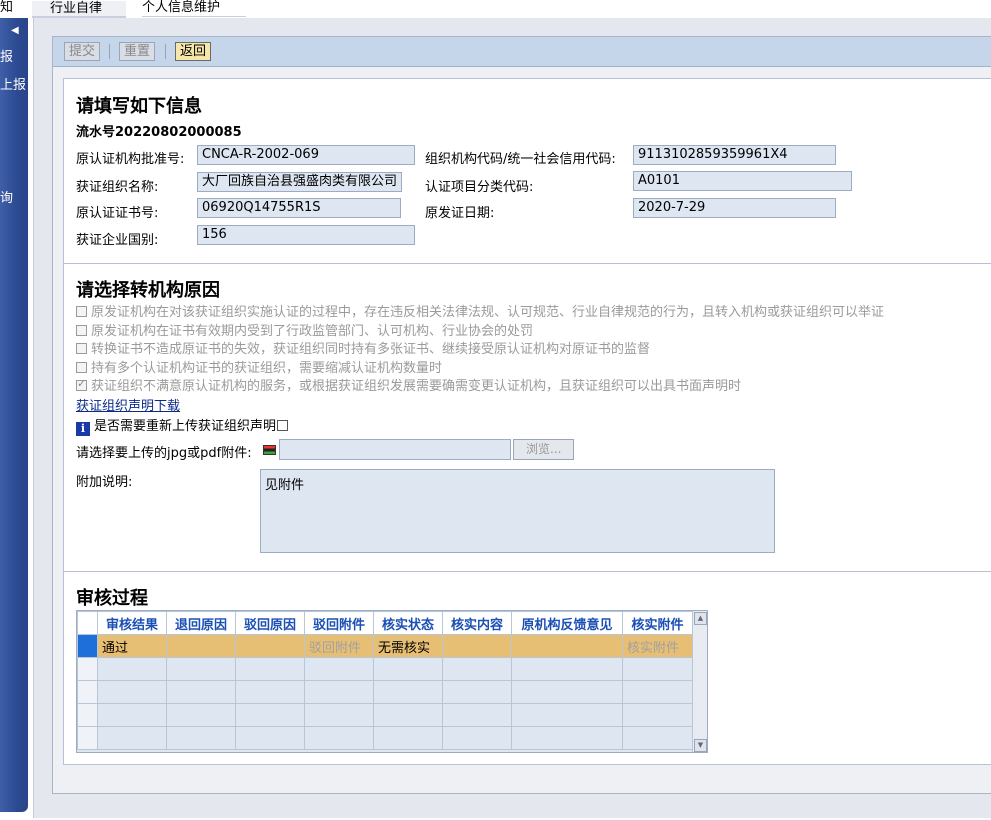 This screenshot has height=820, width=991. What do you see at coordinates (79, 9) in the screenshot?
I see `tab-industry-self-discipline: 行业自律` at bounding box center [79, 9].